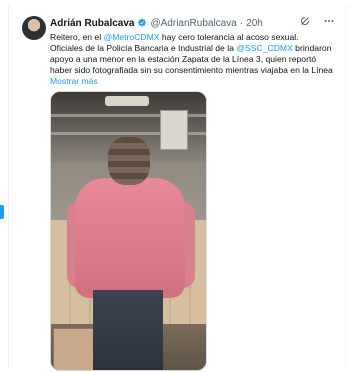 This screenshot has width=350, height=372. I want to click on more-options-icon, so click(329, 21).